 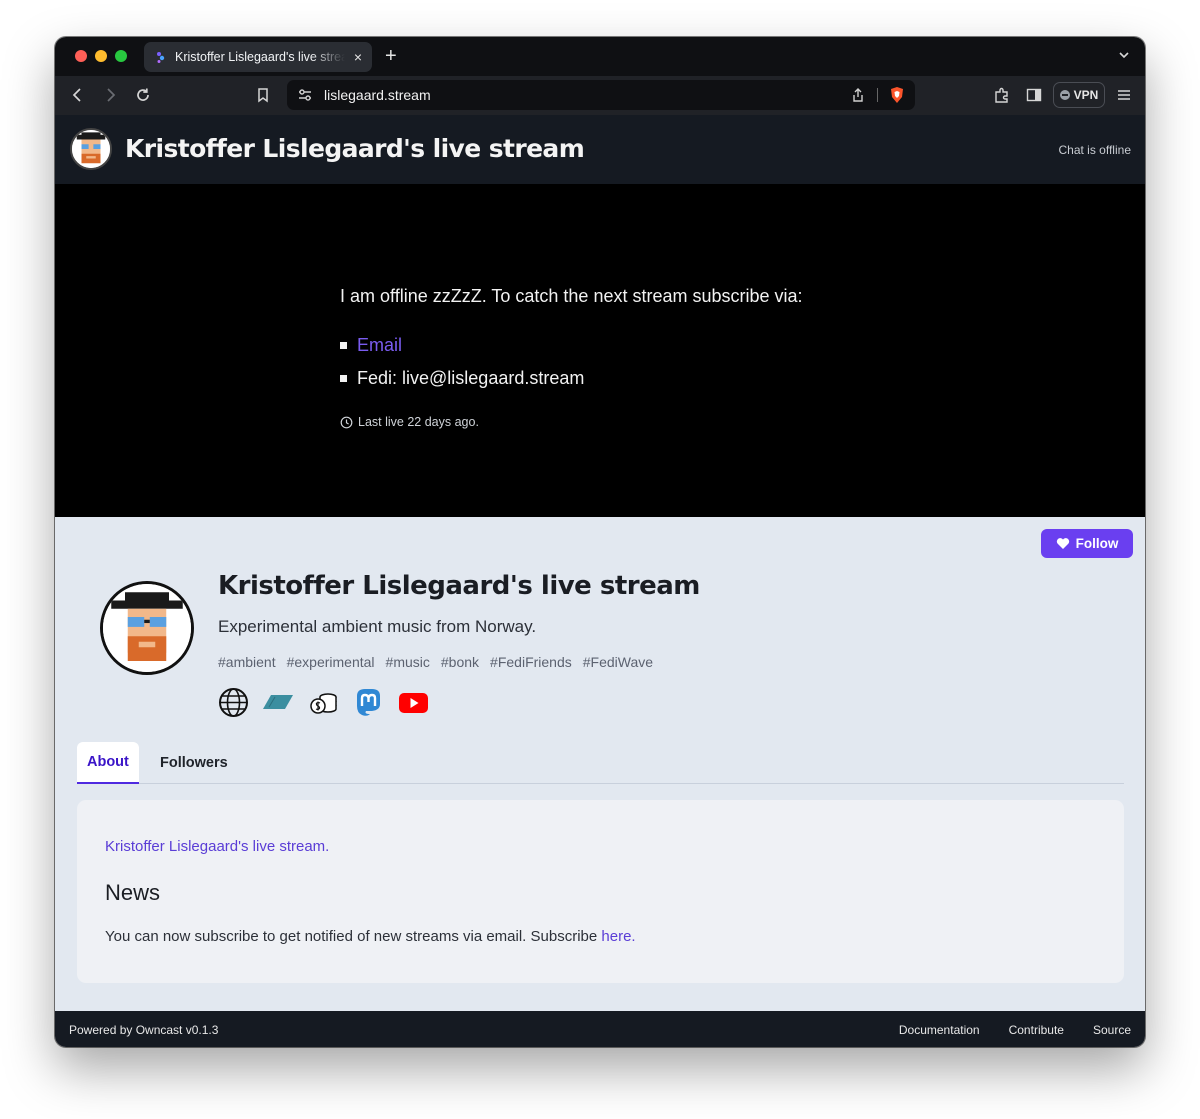 I want to click on social-links, so click(x=323, y=702).